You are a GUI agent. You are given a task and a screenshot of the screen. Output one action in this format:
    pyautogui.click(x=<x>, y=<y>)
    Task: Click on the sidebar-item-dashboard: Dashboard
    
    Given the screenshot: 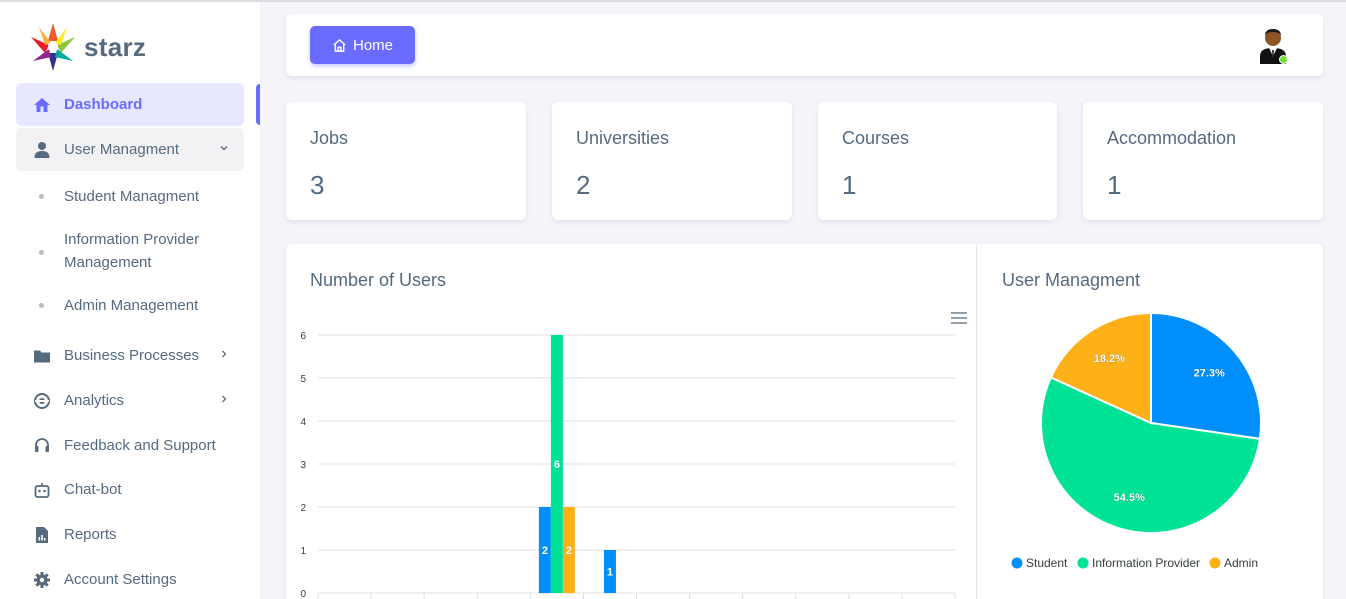 What is the action you would take?
    pyautogui.click(x=130, y=104)
    